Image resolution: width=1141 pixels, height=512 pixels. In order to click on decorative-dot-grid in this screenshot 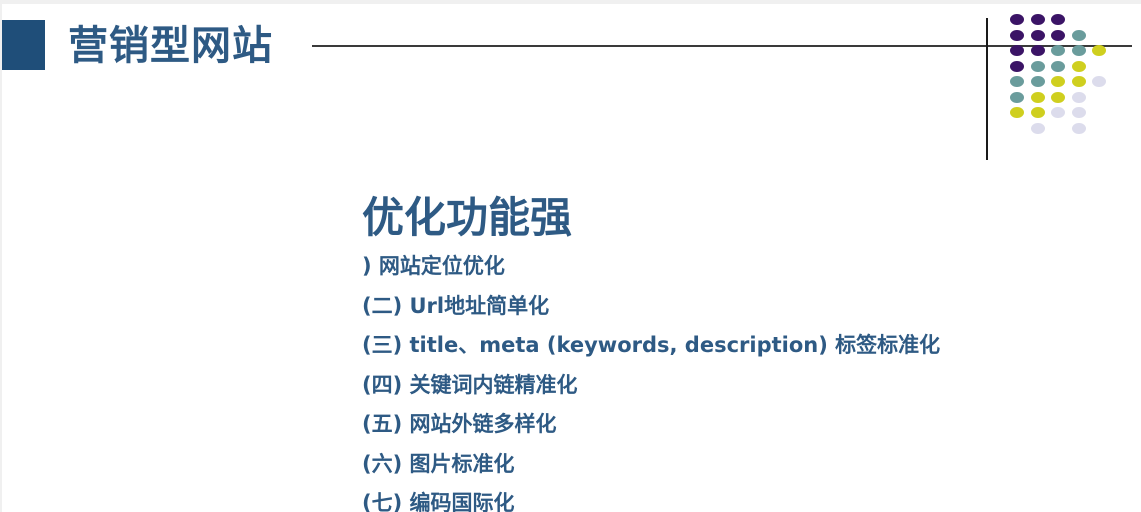, I will do `click(1062, 84)`.